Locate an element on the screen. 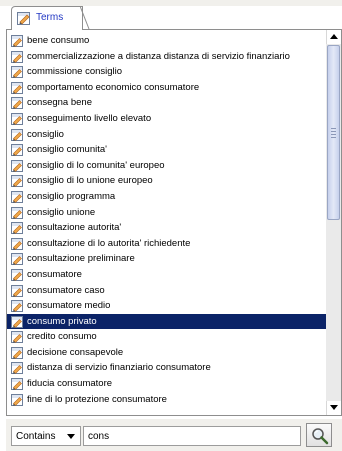 The image size is (342, 451). filter-bar: Contains is located at coordinates (174, 435).